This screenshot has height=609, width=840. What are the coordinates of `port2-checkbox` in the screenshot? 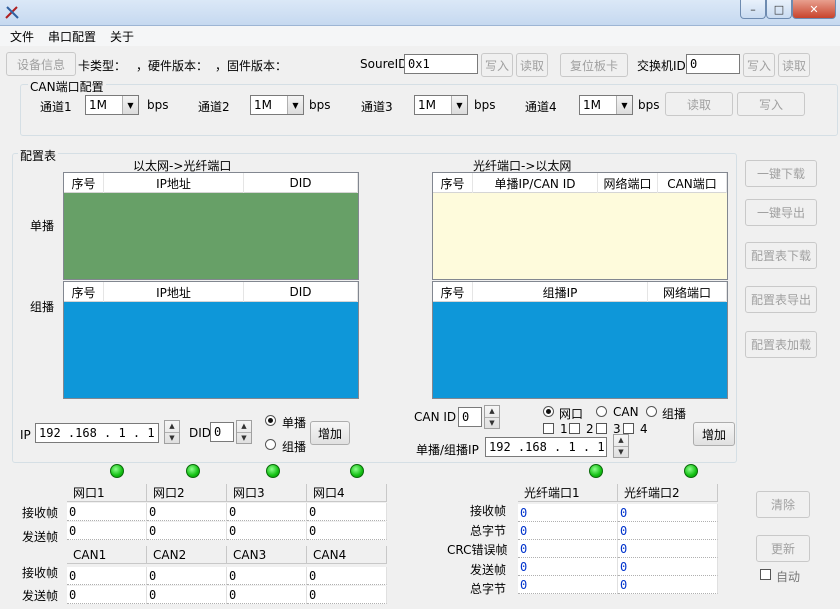 It's located at (574, 428).